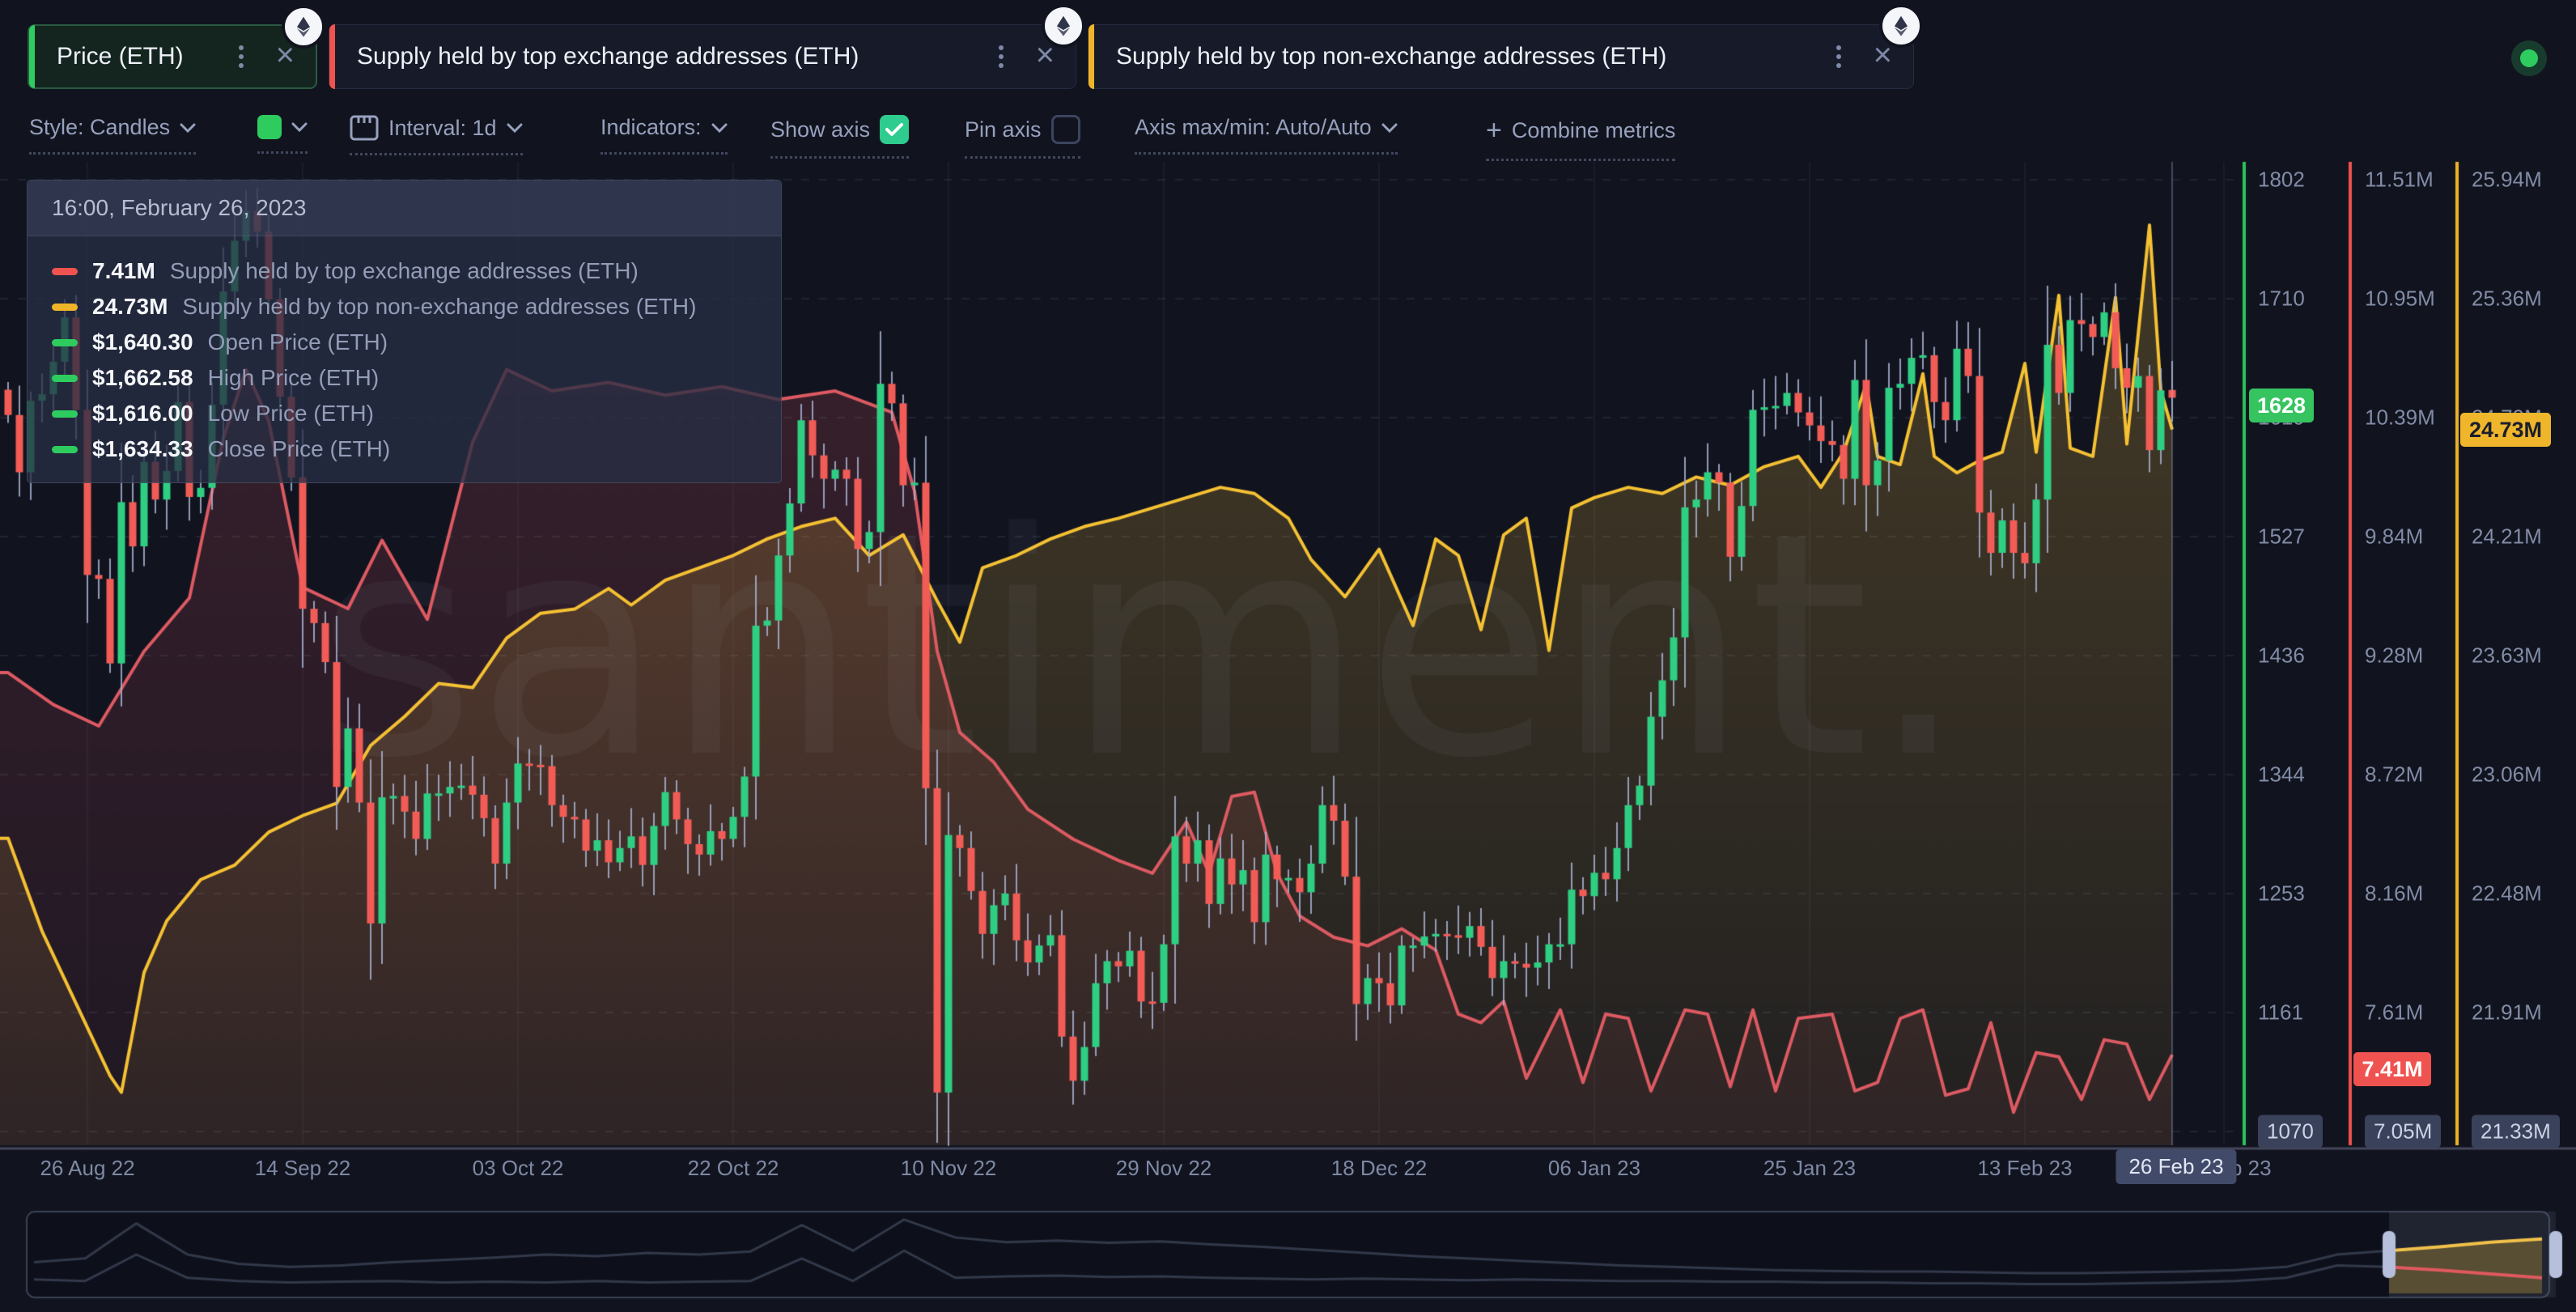  Describe the element at coordinates (2507, 180) in the screenshot. I see `y-axis-non_exchange-tick-label: 25.94M` at that location.